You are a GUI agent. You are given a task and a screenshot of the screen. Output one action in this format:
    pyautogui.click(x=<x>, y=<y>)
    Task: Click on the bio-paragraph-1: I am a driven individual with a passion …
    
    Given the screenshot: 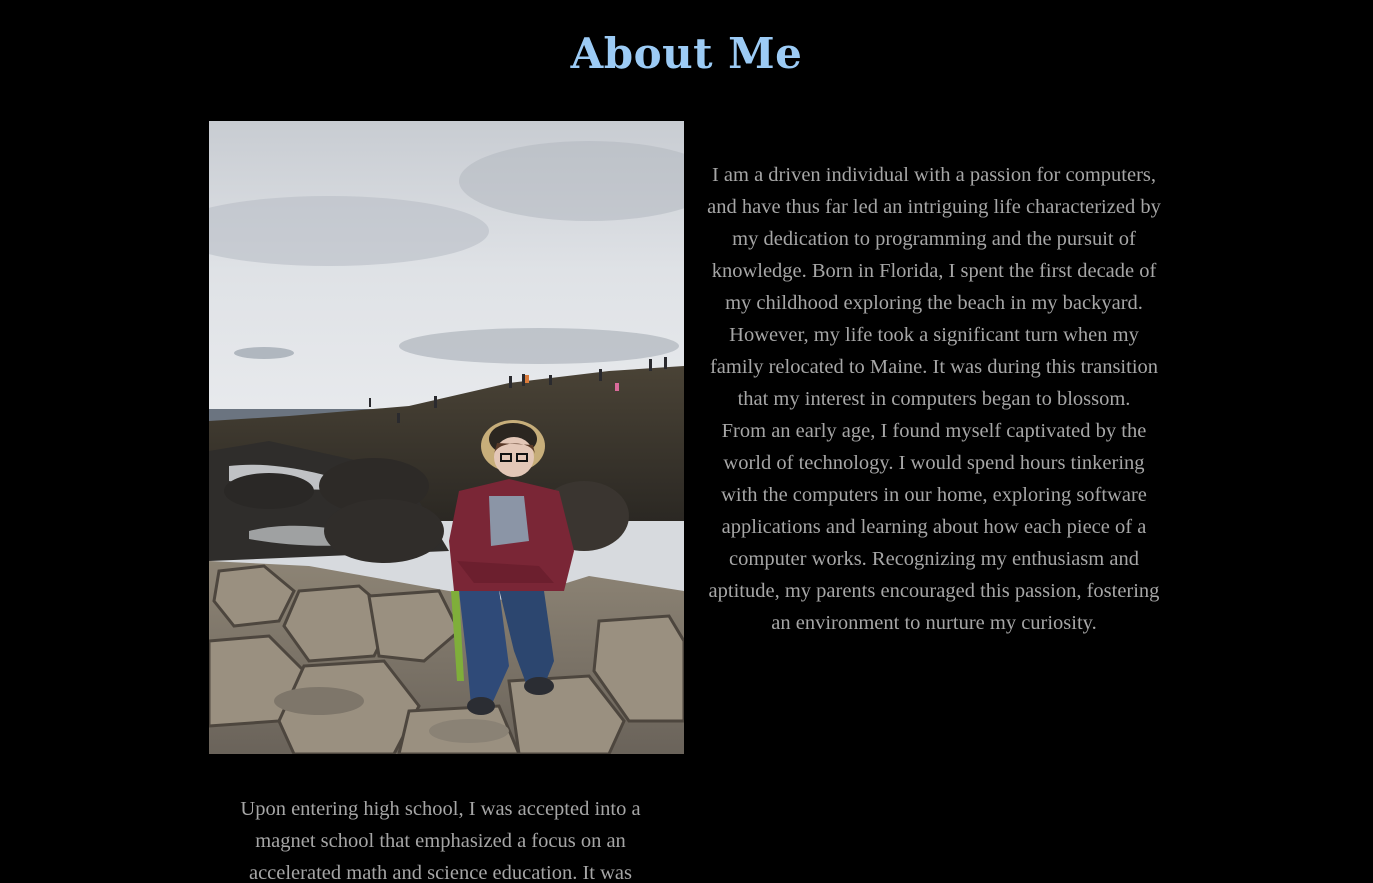 What is the action you would take?
    pyautogui.click(x=934, y=287)
    